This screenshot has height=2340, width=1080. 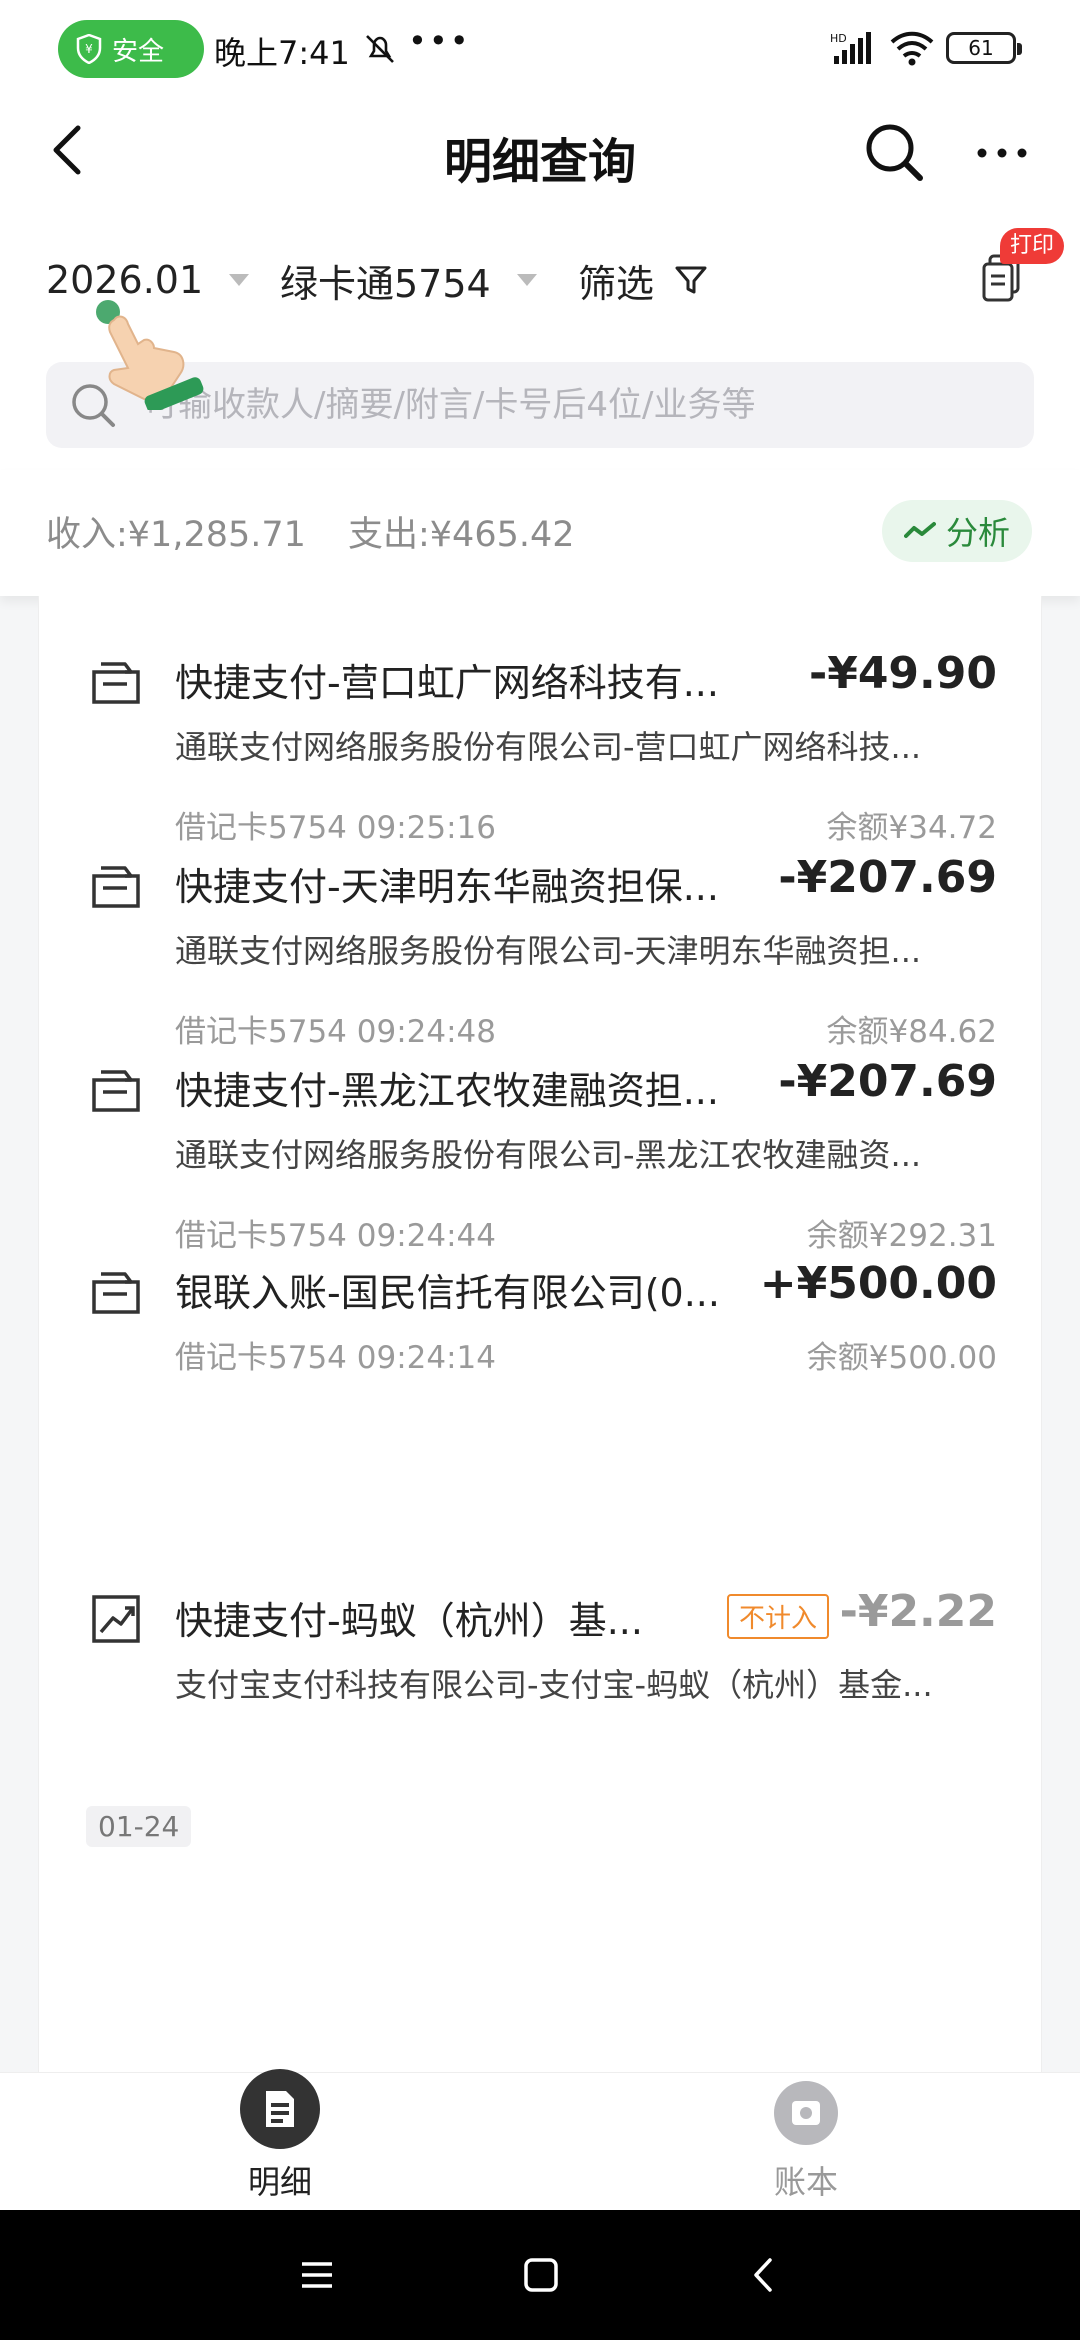 I want to click on battery-icon: 61, so click(x=984, y=48).